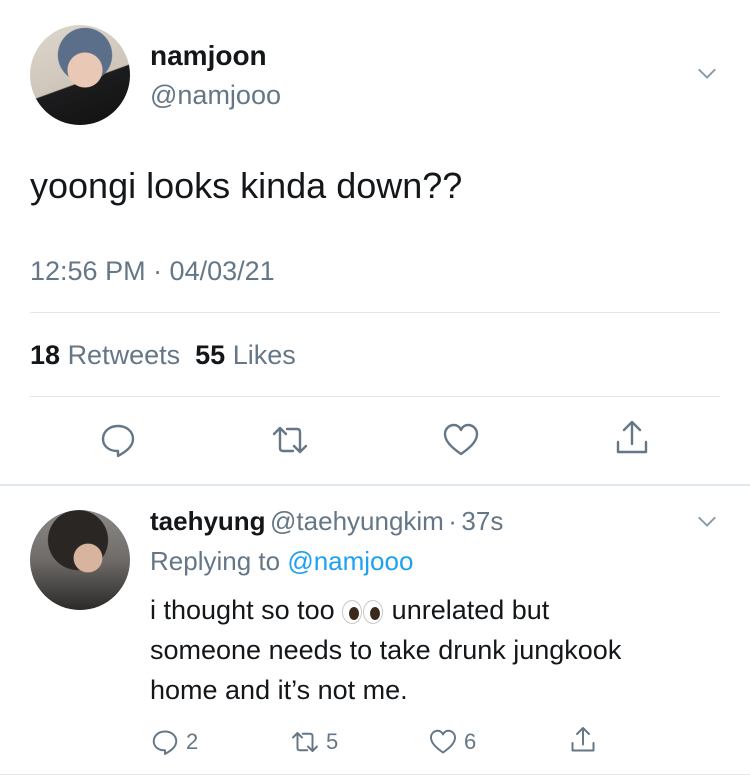 This screenshot has height=777, width=750. I want to click on reply-reply-button: 2, so click(174, 742).